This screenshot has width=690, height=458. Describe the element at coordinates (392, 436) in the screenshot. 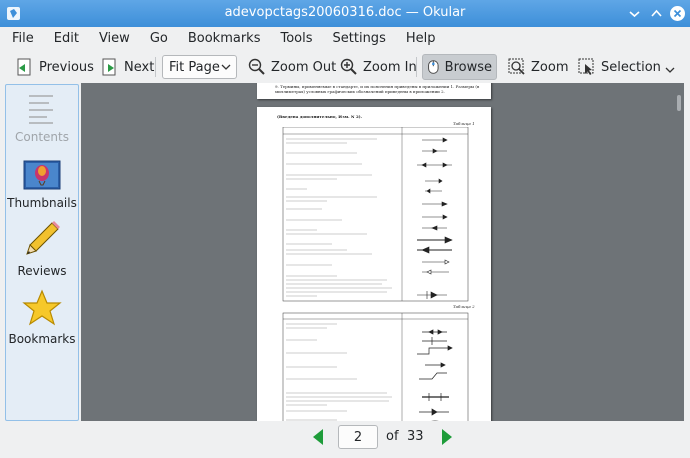

I see `of-label: of` at that location.